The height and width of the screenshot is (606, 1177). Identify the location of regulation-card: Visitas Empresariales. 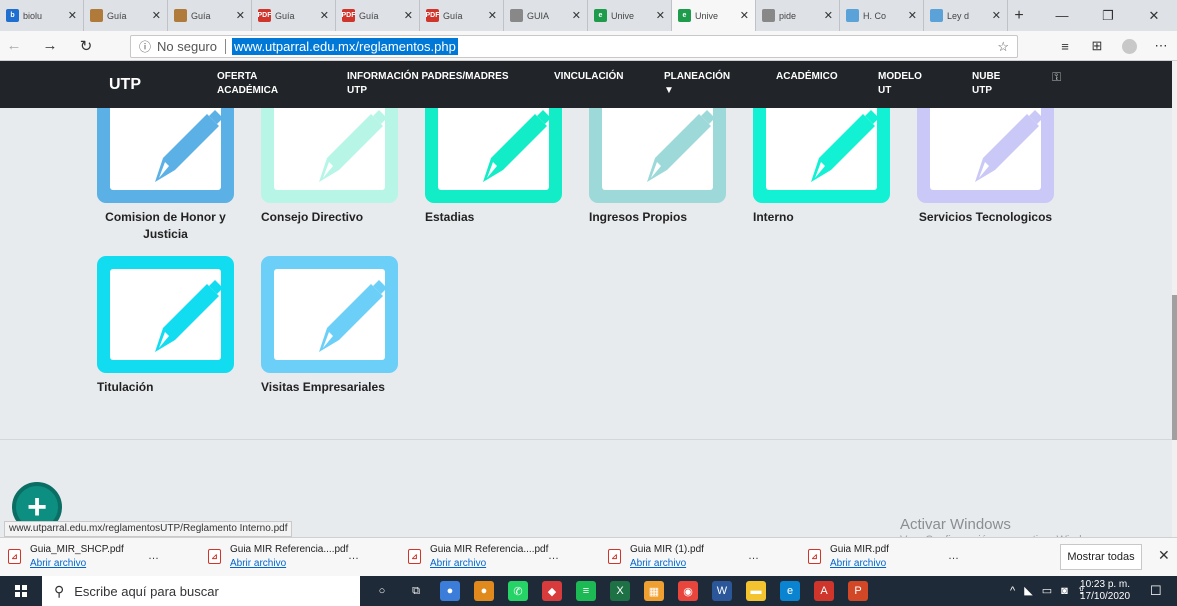
(329, 326).